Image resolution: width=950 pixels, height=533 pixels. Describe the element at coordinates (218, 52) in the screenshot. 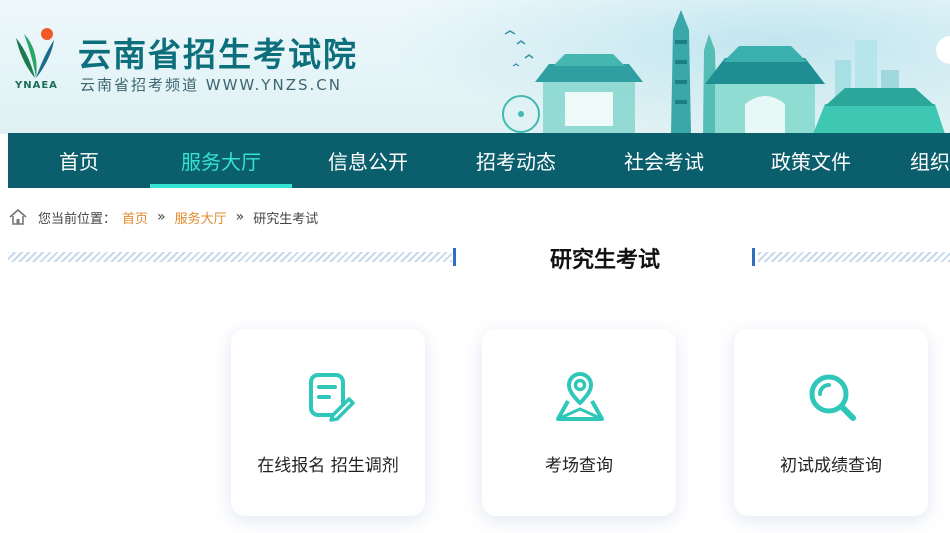

I see `site-title: 云南省招生考试院` at that location.